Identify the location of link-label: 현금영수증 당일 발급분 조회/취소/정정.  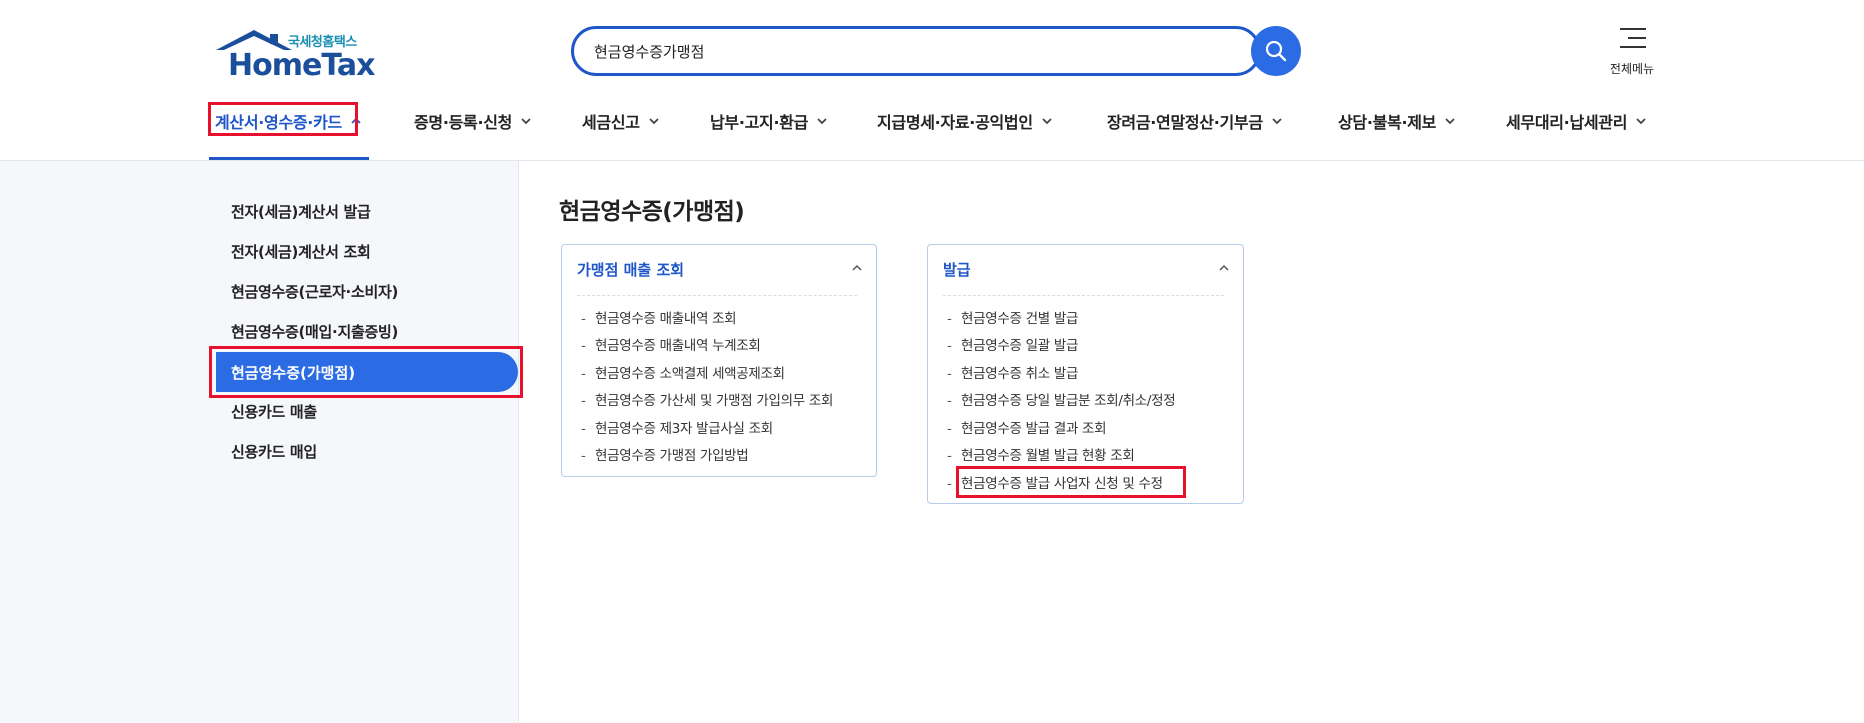
(1068, 401).